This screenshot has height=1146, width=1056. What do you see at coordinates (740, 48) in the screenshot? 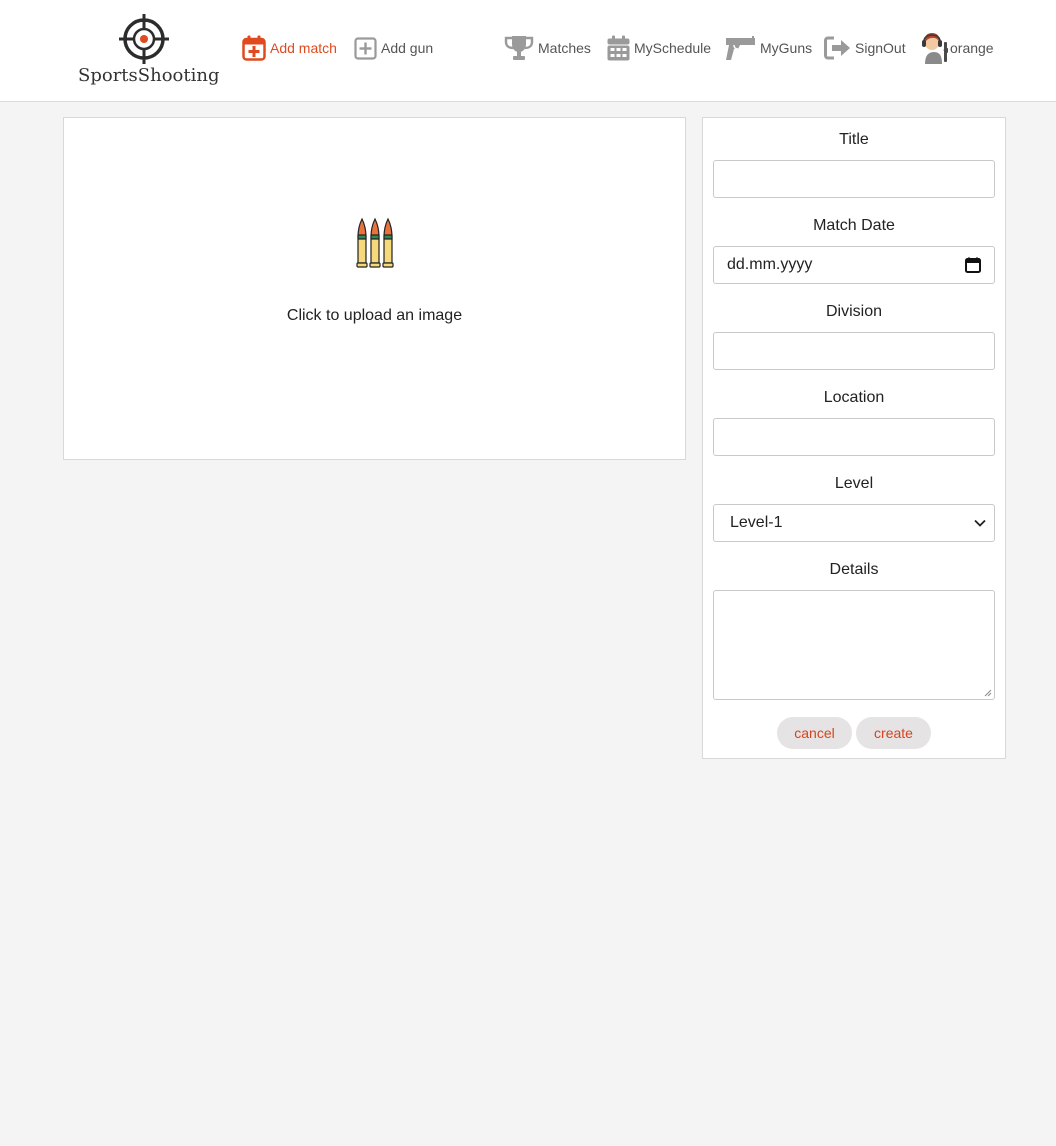
I see `pistol-icon` at bounding box center [740, 48].